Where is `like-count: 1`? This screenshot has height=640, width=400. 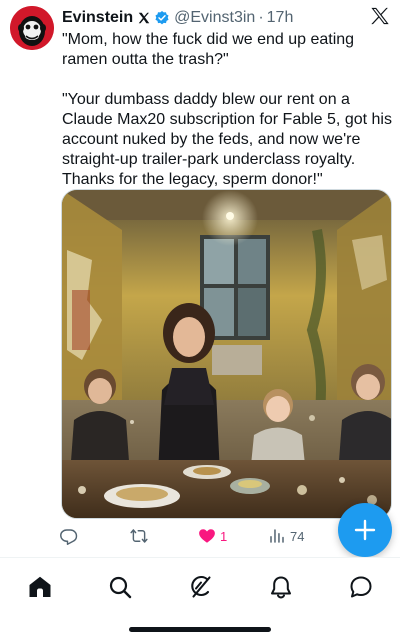
like-count: 1 is located at coordinates (224, 536).